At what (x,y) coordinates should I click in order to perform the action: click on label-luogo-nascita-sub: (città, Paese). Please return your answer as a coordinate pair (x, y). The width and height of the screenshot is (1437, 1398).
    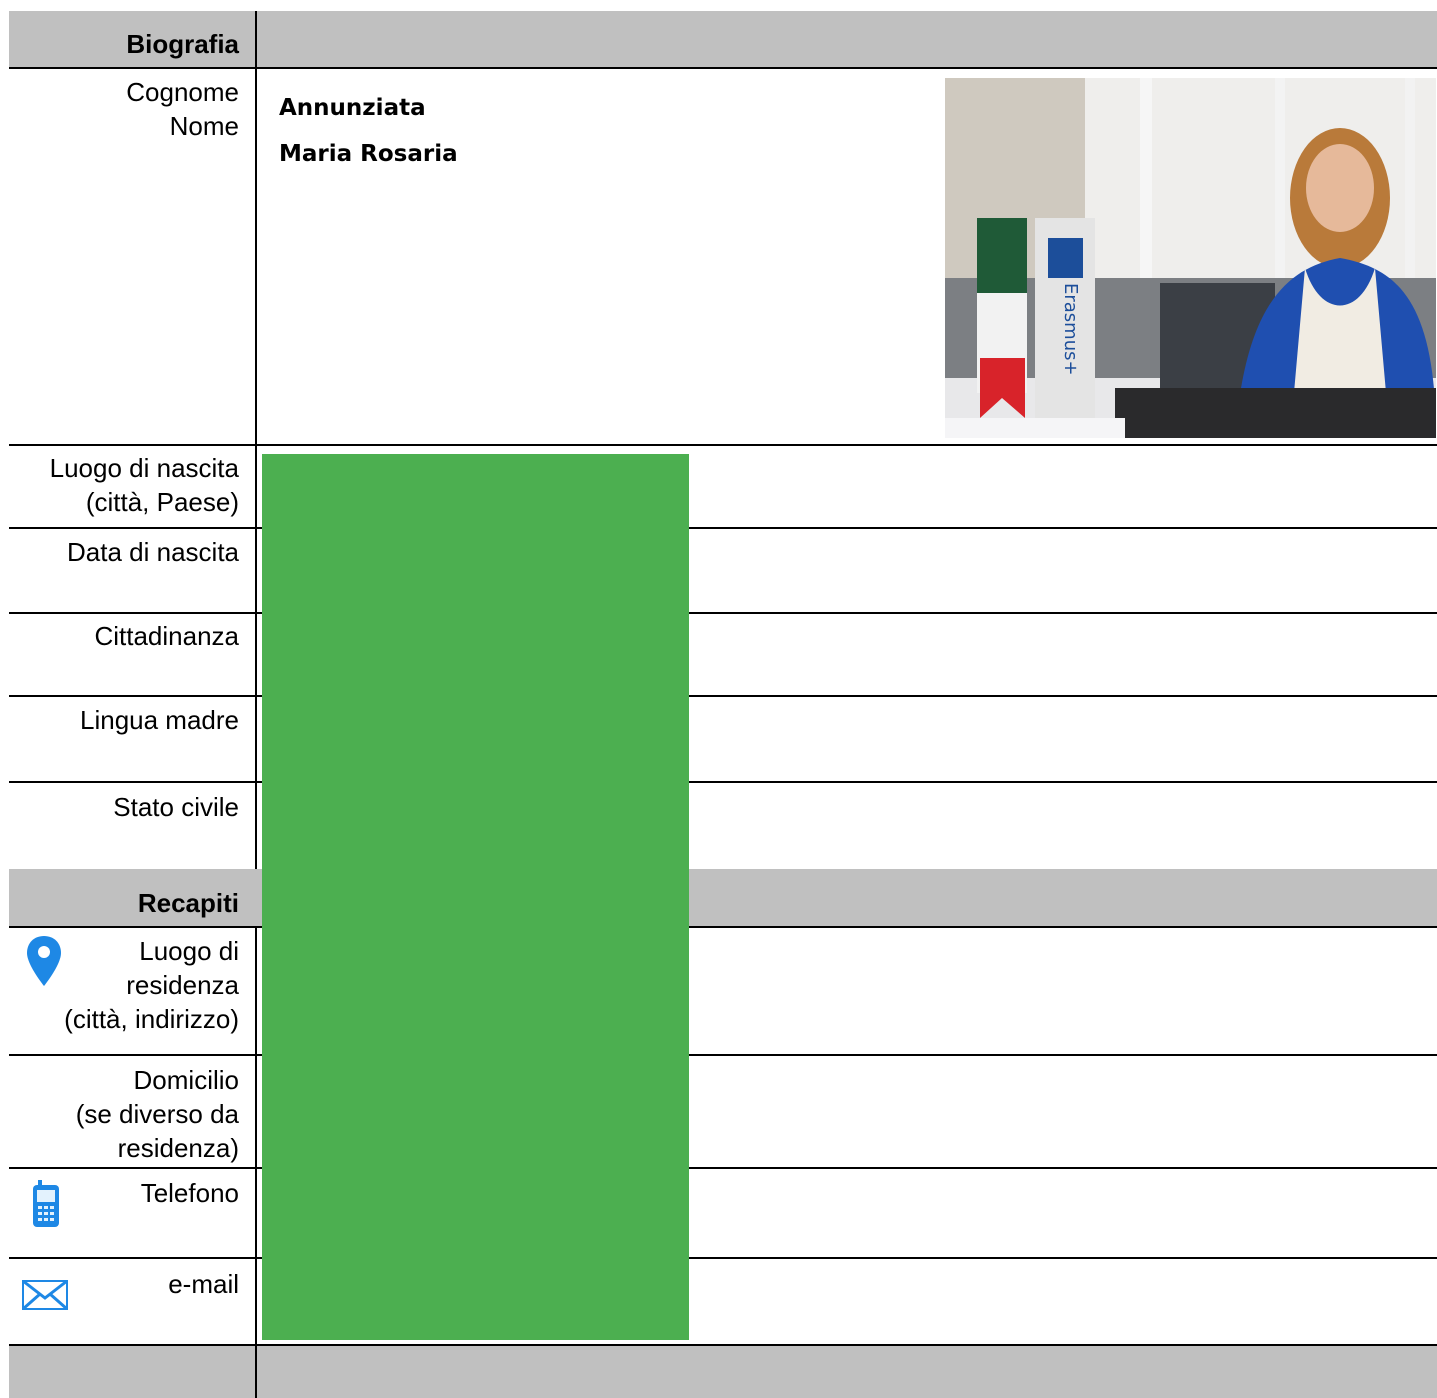
    Looking at the image, I should click on (162, 502).